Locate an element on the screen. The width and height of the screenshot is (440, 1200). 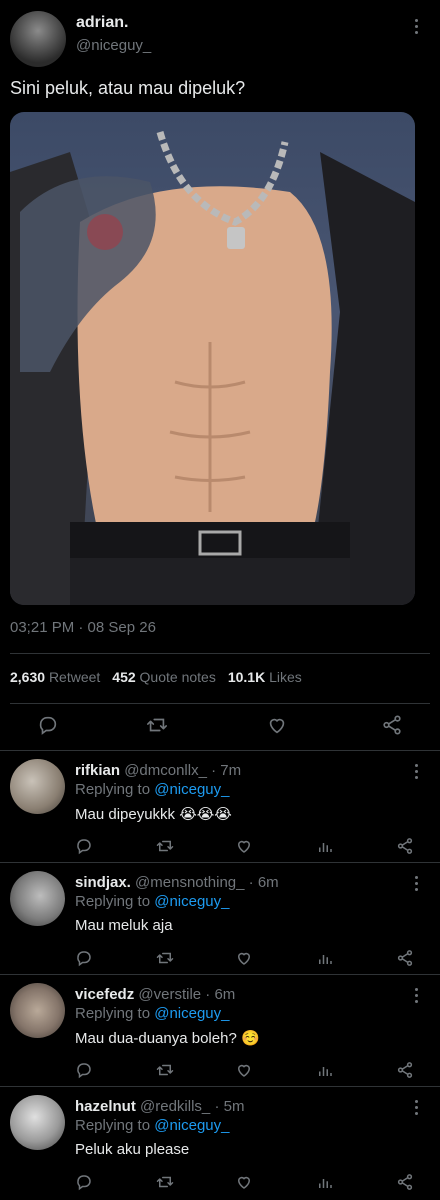
retweets-stat: 2,630 Retweet is located at coordinates (55, 677).